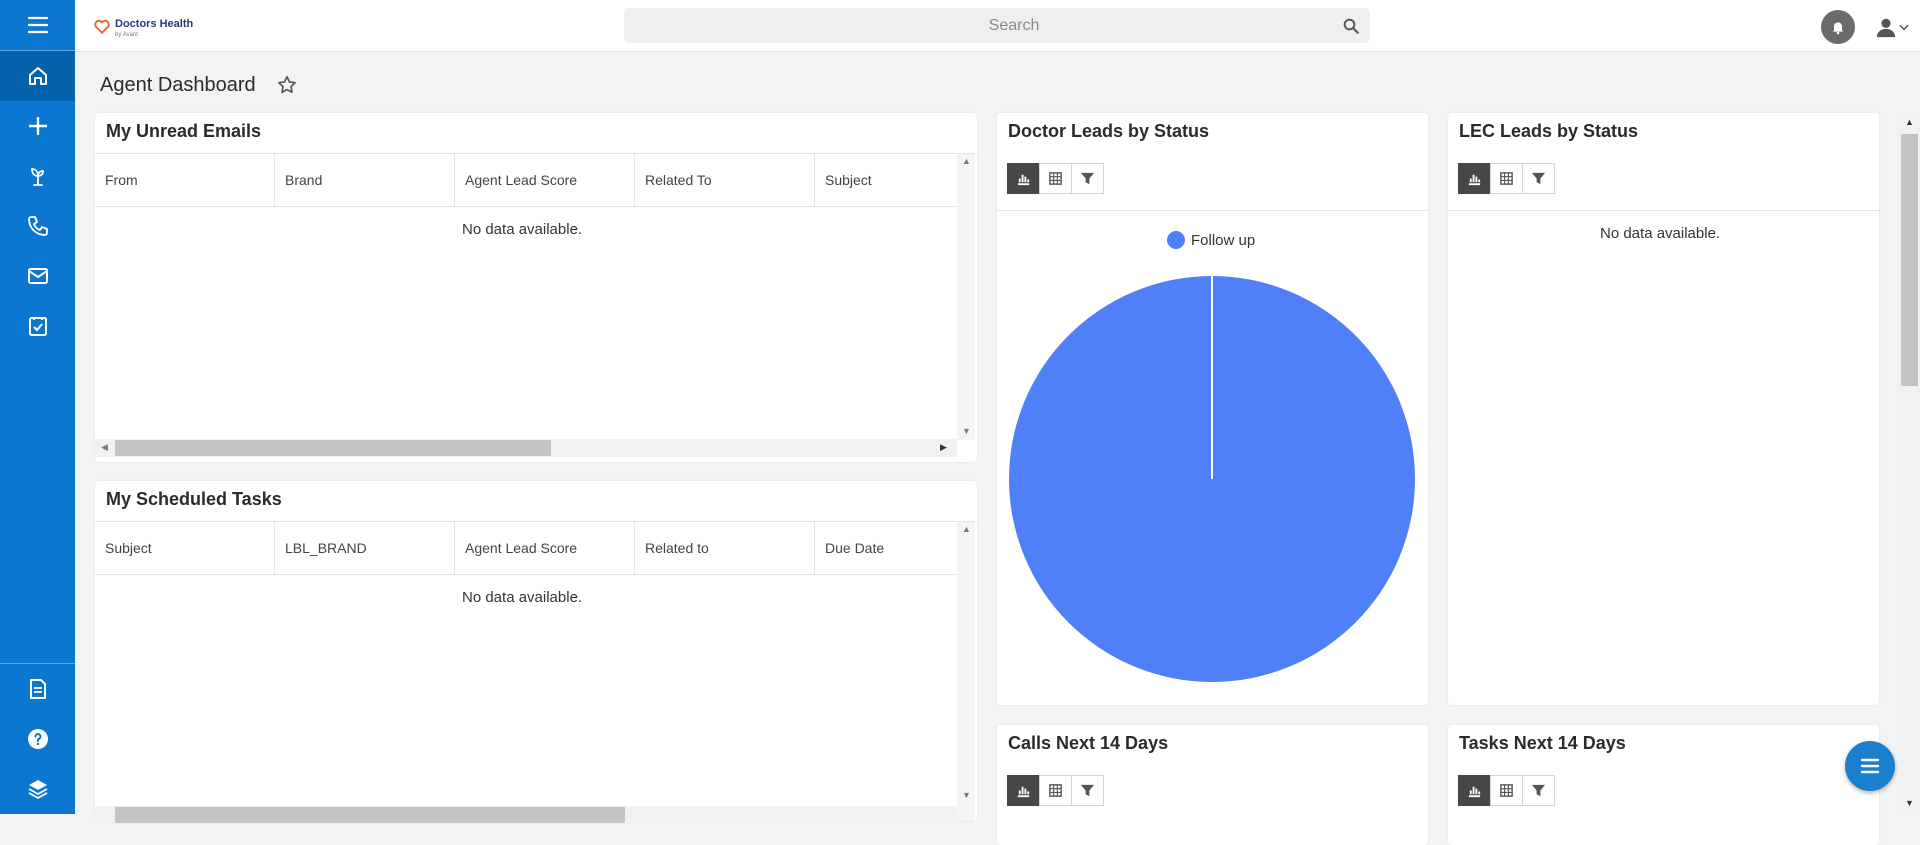  I want to click on notifications-button, so click(1838, 27).